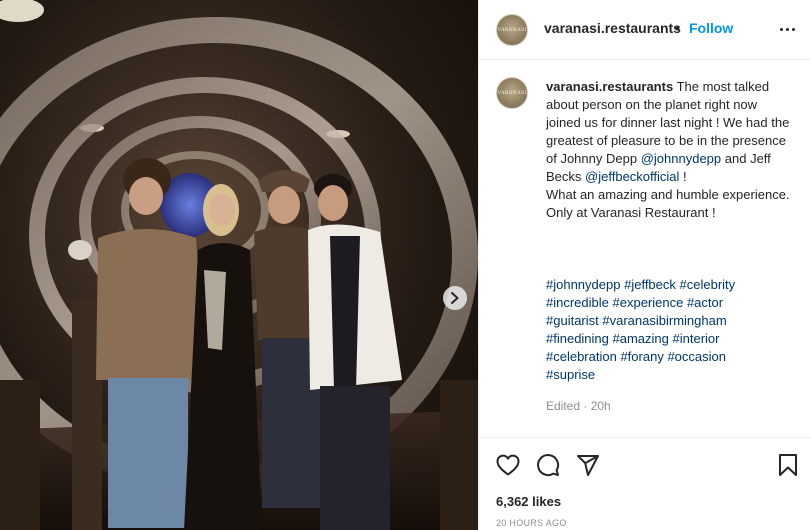 Image resolution: width=810 pixels, height=530 pixels. What do you see at coordinates (577, 302) in the screenshot?
I see `hashtag: #incredible` at bounding box center [577, 302].